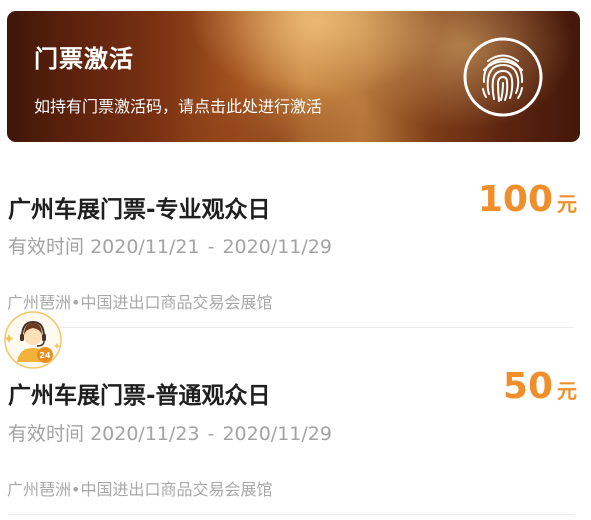  I want to click on validity-start: 2020/11/23, so click(145, 434).